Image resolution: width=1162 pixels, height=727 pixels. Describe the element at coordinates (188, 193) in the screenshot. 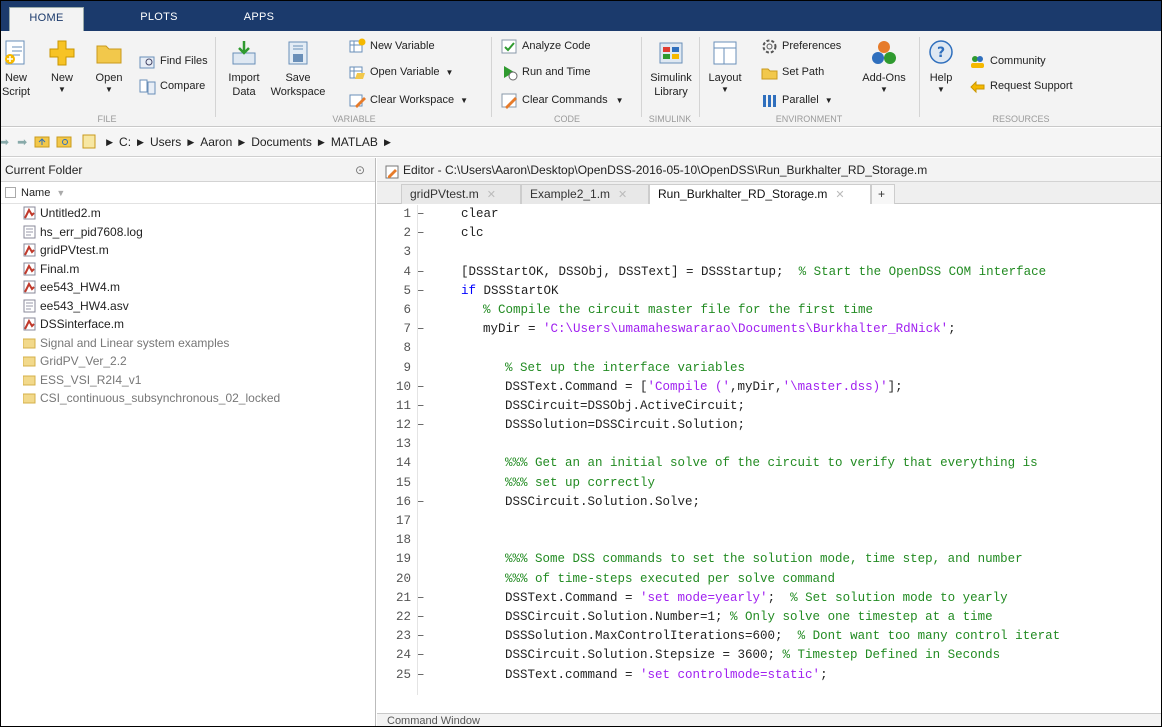

I see `name-column-header: Name ▼` at that location.